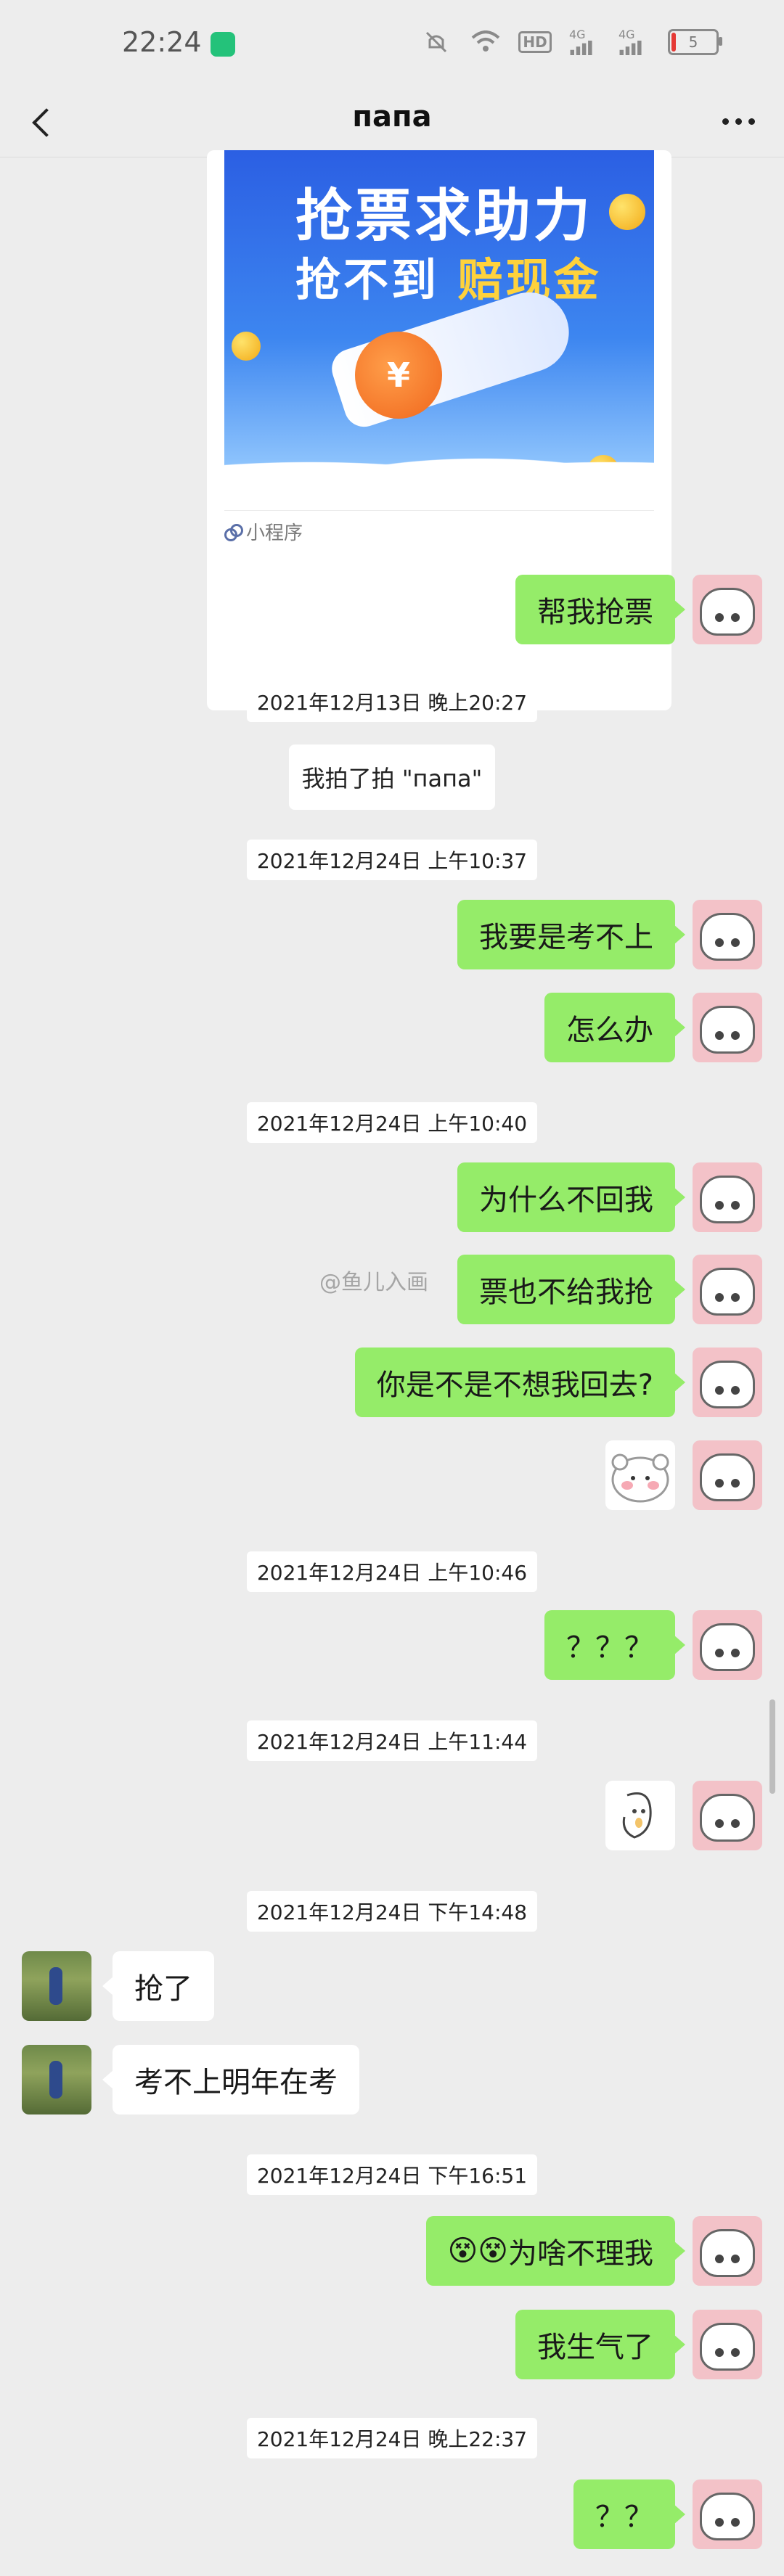 The image size is (784, 2576). What do you see at coordinates (162, 42) in the screenshot?
I see `status-time: 22:24` at bounding box center [162, 42].